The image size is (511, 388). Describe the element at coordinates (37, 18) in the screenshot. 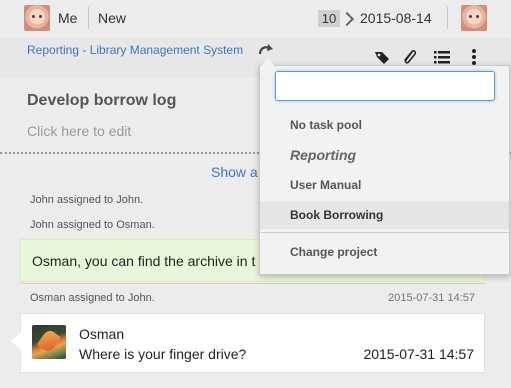

I see `user-avatar-icon` at that location.